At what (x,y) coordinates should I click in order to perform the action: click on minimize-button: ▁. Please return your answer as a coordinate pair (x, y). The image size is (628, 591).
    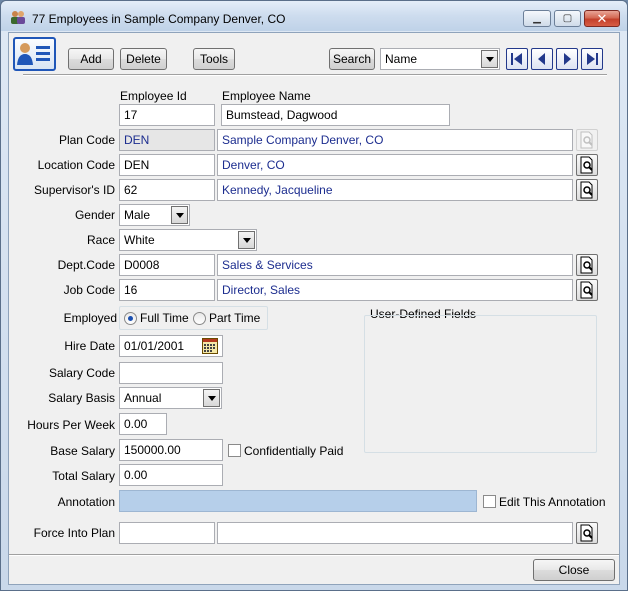
    Looking at the image, I should click on (537, 18).